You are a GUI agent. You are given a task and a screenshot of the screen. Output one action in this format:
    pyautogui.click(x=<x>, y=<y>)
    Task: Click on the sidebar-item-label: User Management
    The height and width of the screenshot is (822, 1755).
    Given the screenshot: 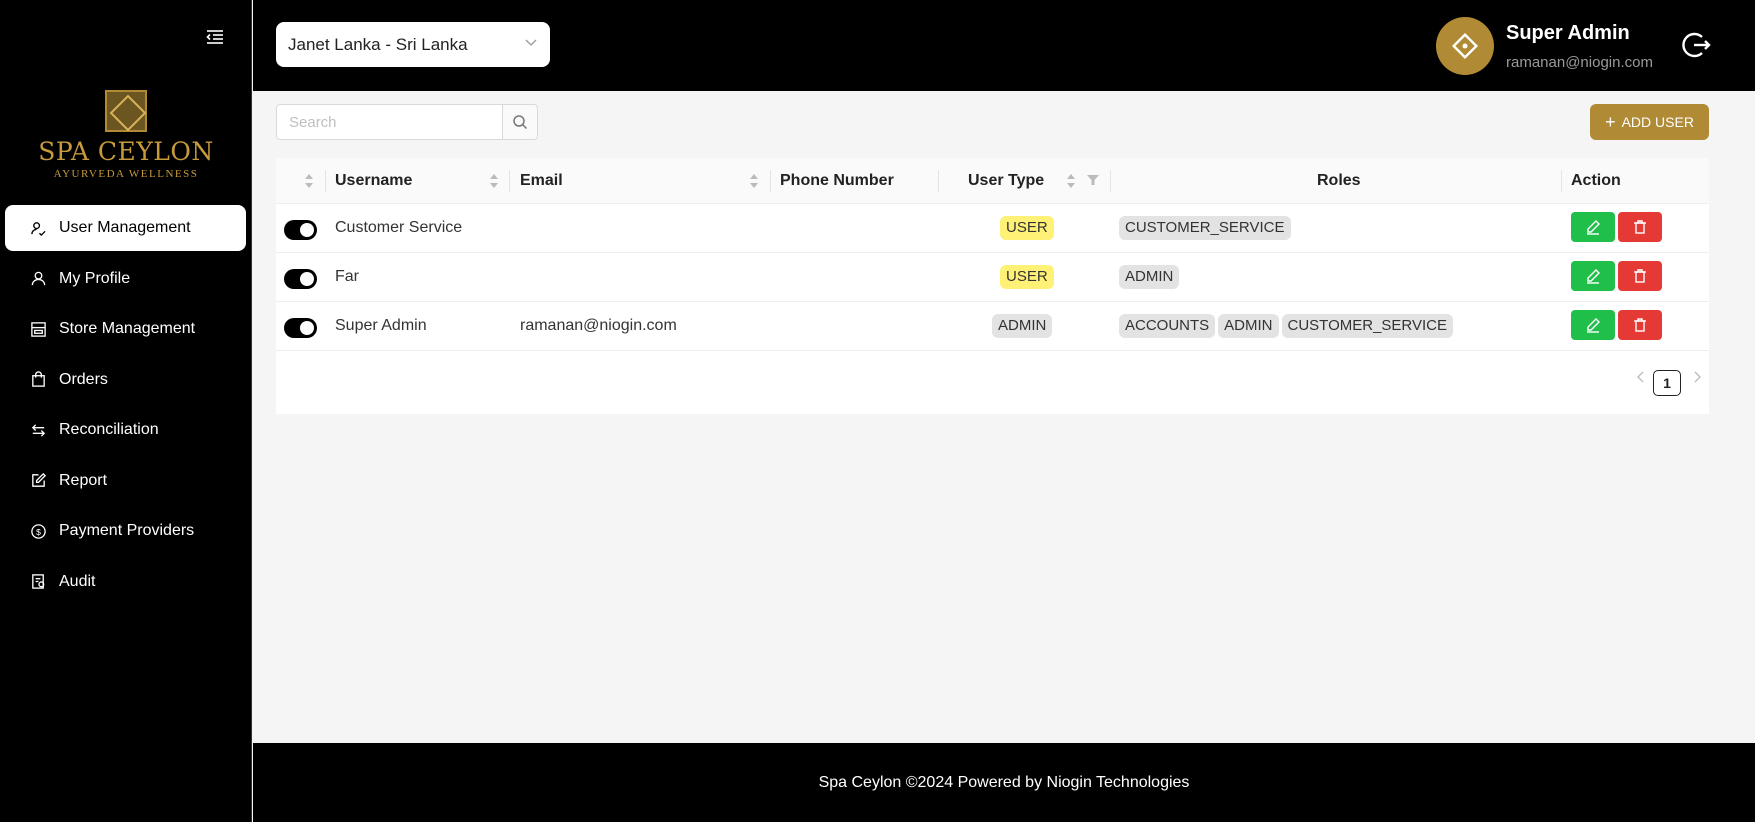 What is the action you would take?
    pyautogui.click(x=125, y=227)
    